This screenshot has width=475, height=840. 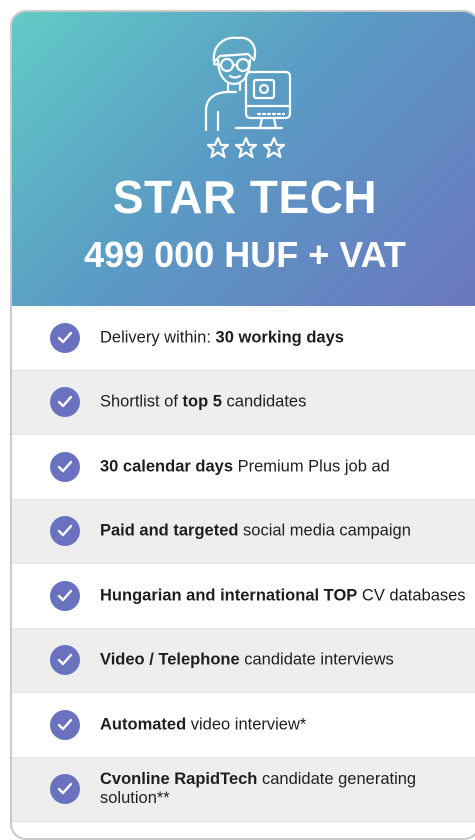 I want to click on feature-text: Delivery within: 30 working days, so click(x=222, y=337).